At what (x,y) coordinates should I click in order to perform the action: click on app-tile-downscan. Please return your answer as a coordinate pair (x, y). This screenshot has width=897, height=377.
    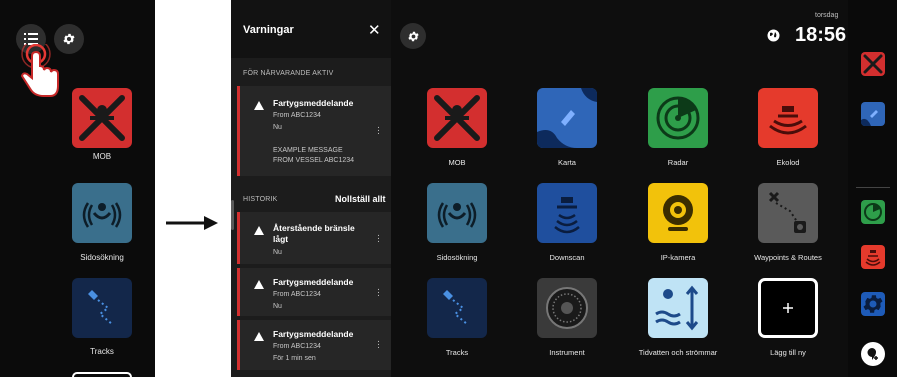
    Looking at the image, I should click on (567, 213).